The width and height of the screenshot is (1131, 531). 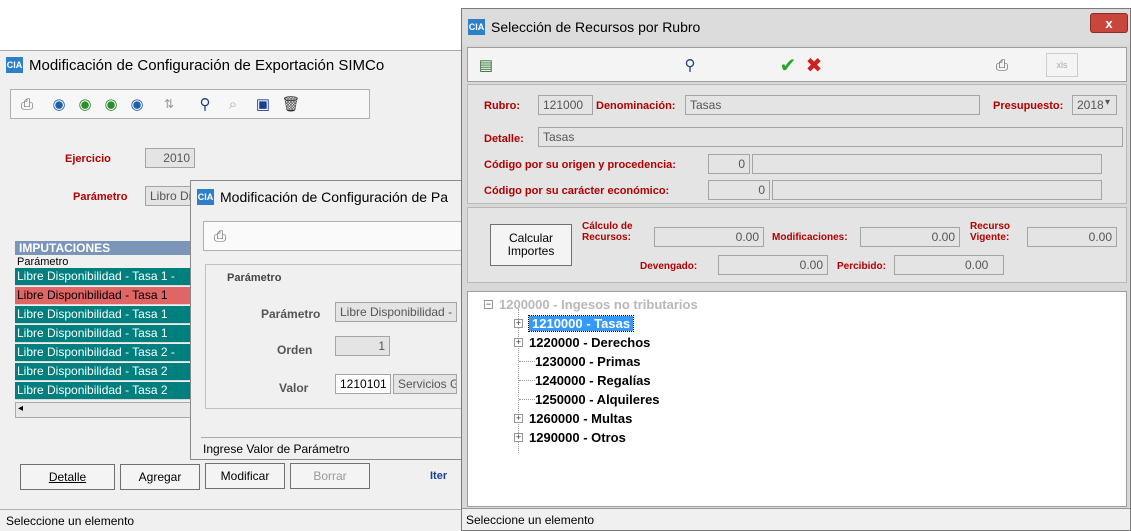 What do you see at coordinates (1094, 105) in the screenshot?
I see `presupuesto-select: 2018` at bounding box center [1094, 105].